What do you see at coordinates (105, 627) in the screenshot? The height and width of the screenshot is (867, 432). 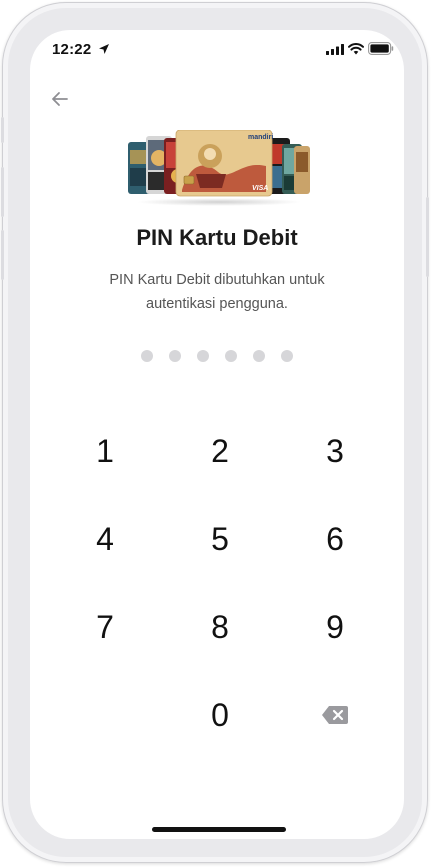 I see `key-7: 7` at bounding box center [105, 627].